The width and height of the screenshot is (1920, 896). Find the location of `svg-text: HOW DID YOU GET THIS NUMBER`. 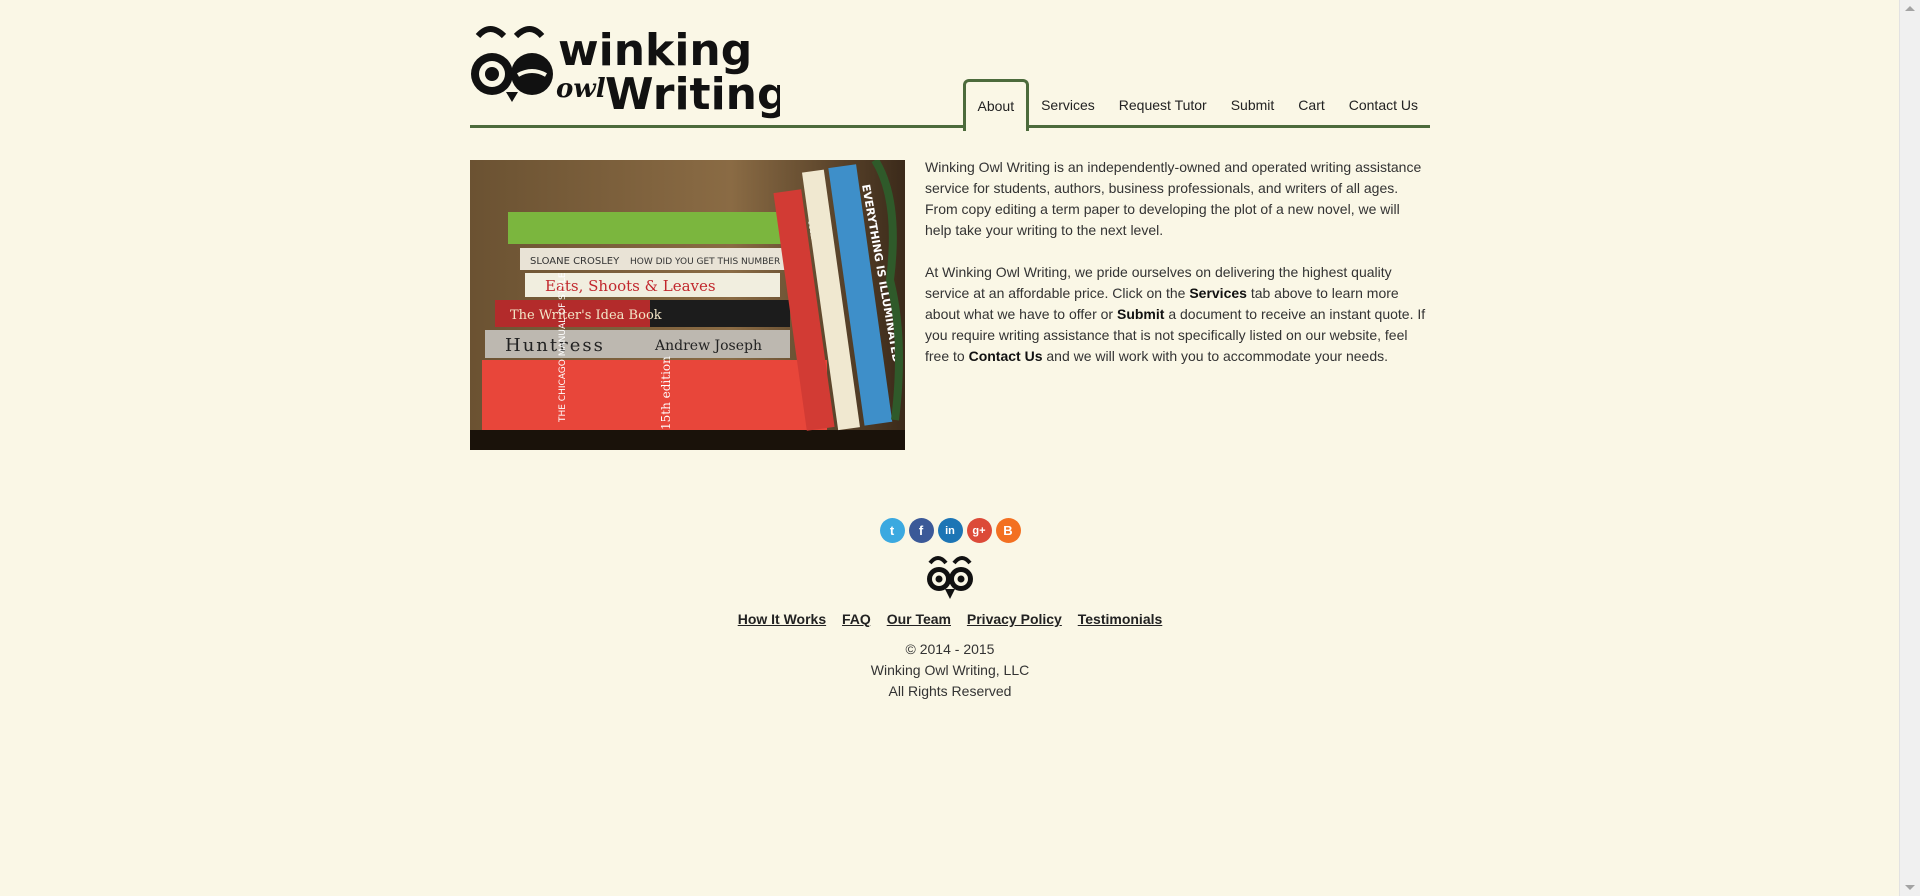

svg-text: HOW DID YOU GET THIS NUMBER is located at coordinates (705, 262).